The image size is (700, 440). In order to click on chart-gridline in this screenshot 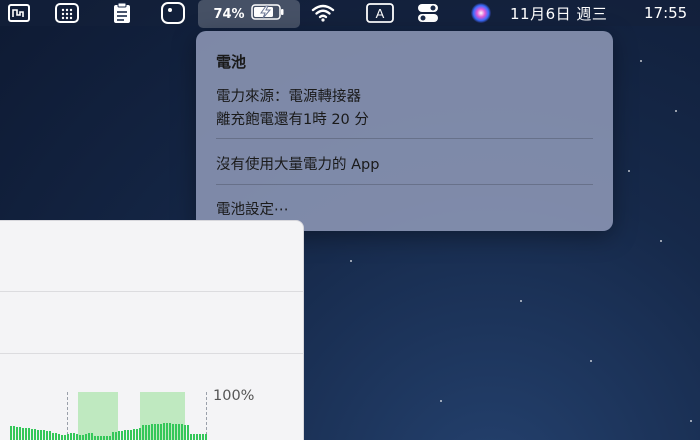, I will do `click(206, 416)`.